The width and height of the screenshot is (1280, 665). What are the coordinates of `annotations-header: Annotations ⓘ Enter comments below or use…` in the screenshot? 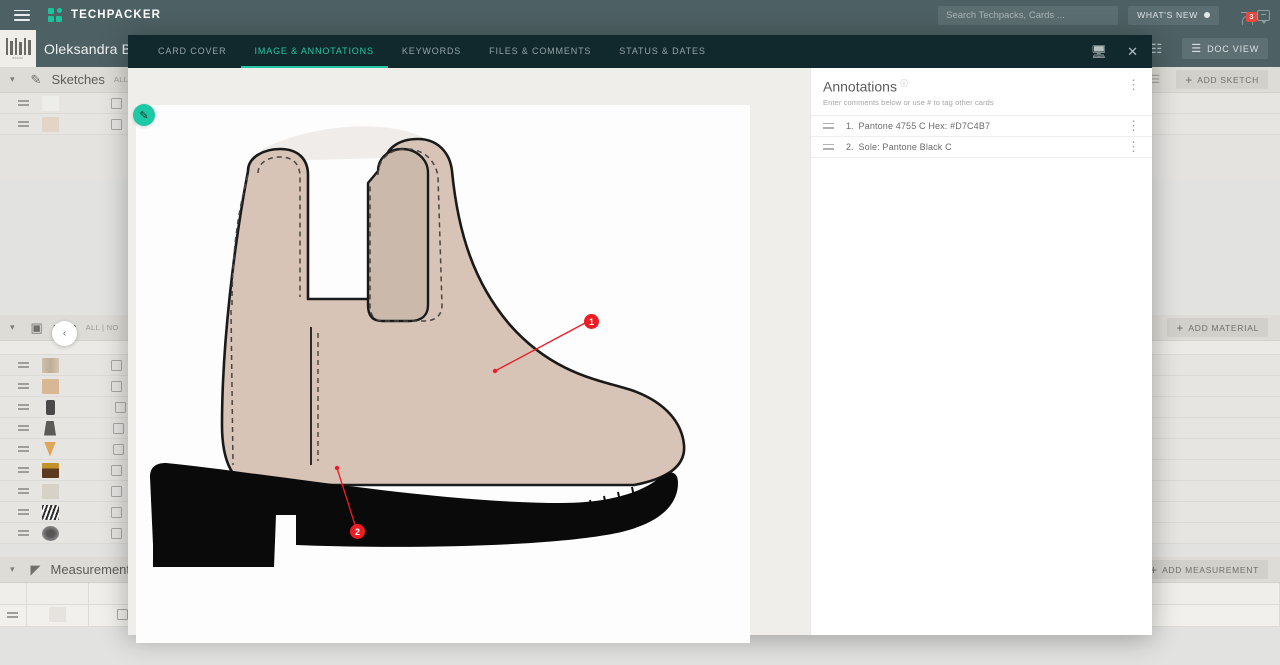 It's located at (981, 92).